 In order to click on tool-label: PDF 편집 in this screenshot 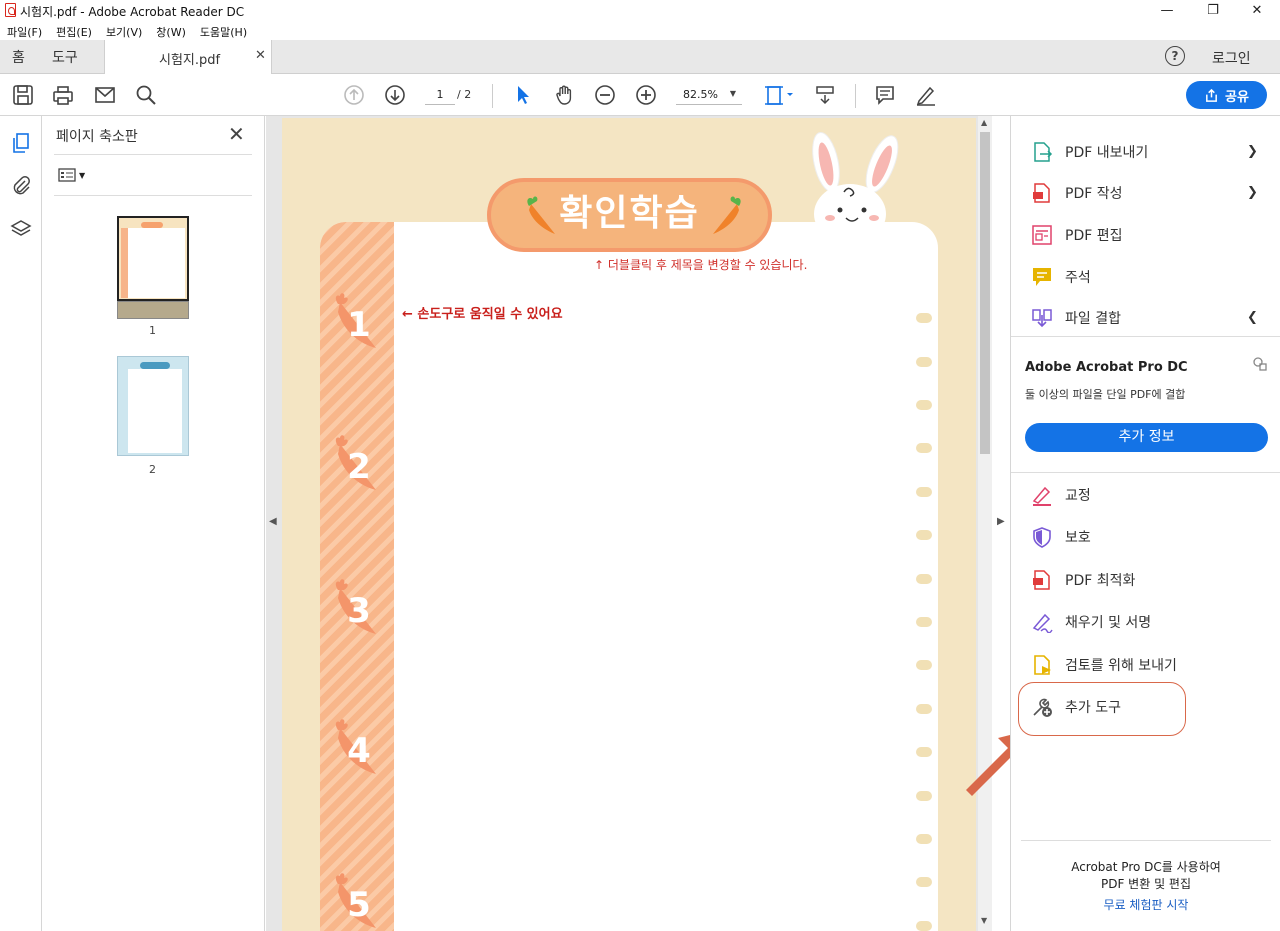, I will do `click(1094, 236)`.